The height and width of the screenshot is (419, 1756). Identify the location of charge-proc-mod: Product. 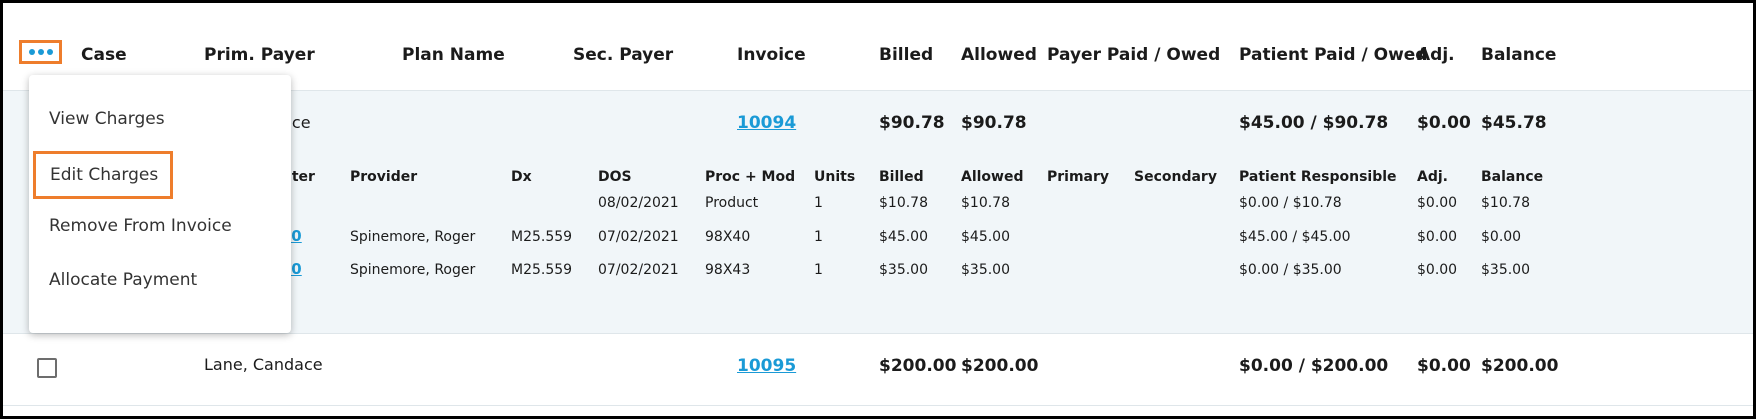
(732, 203).